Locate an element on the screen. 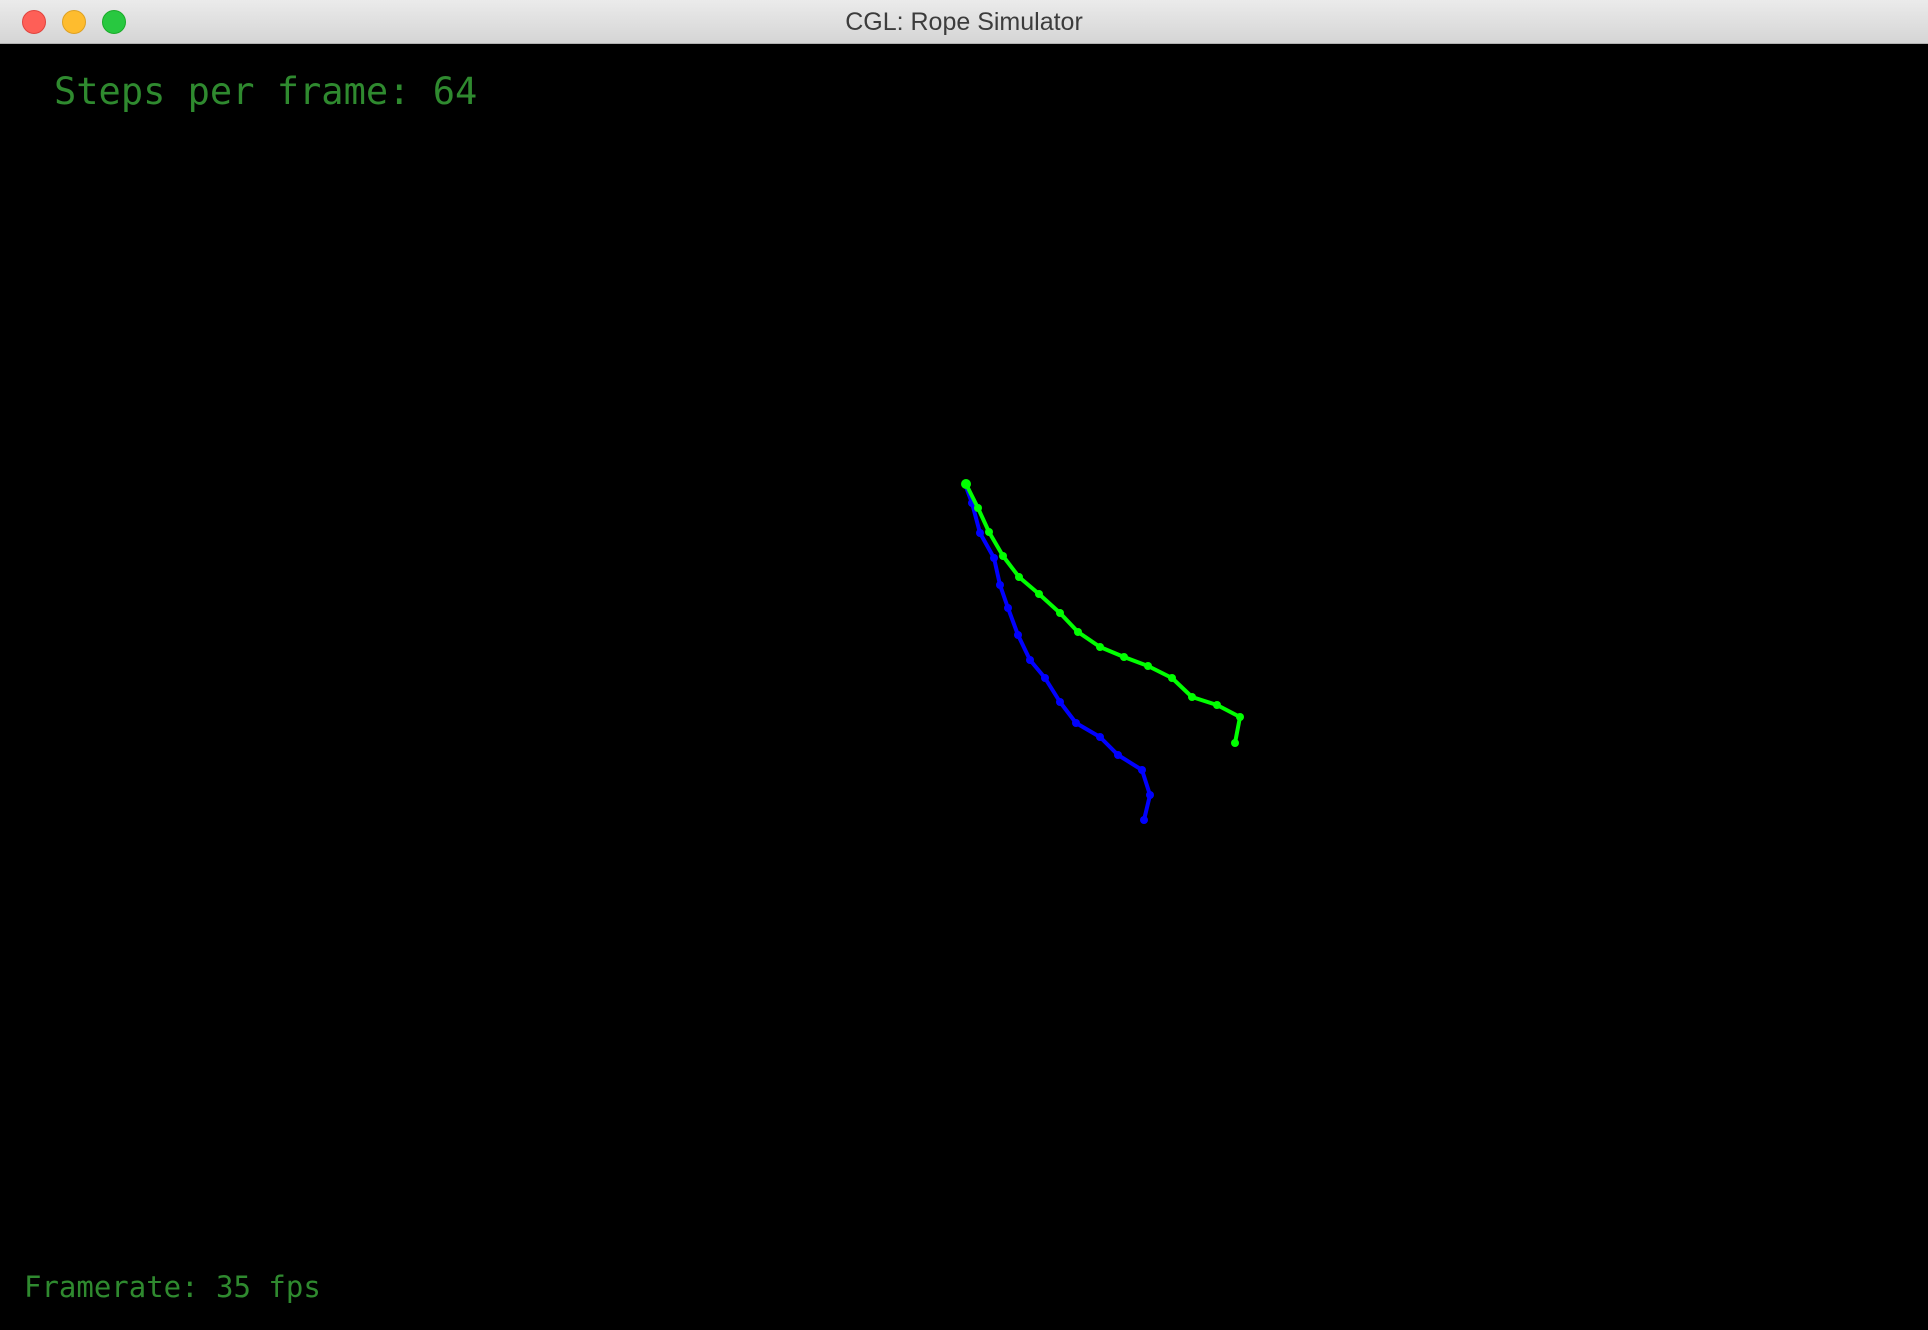 The height and width of the screenshot is (1330, 1928). green-rope is located at coordinates (1102, 613).